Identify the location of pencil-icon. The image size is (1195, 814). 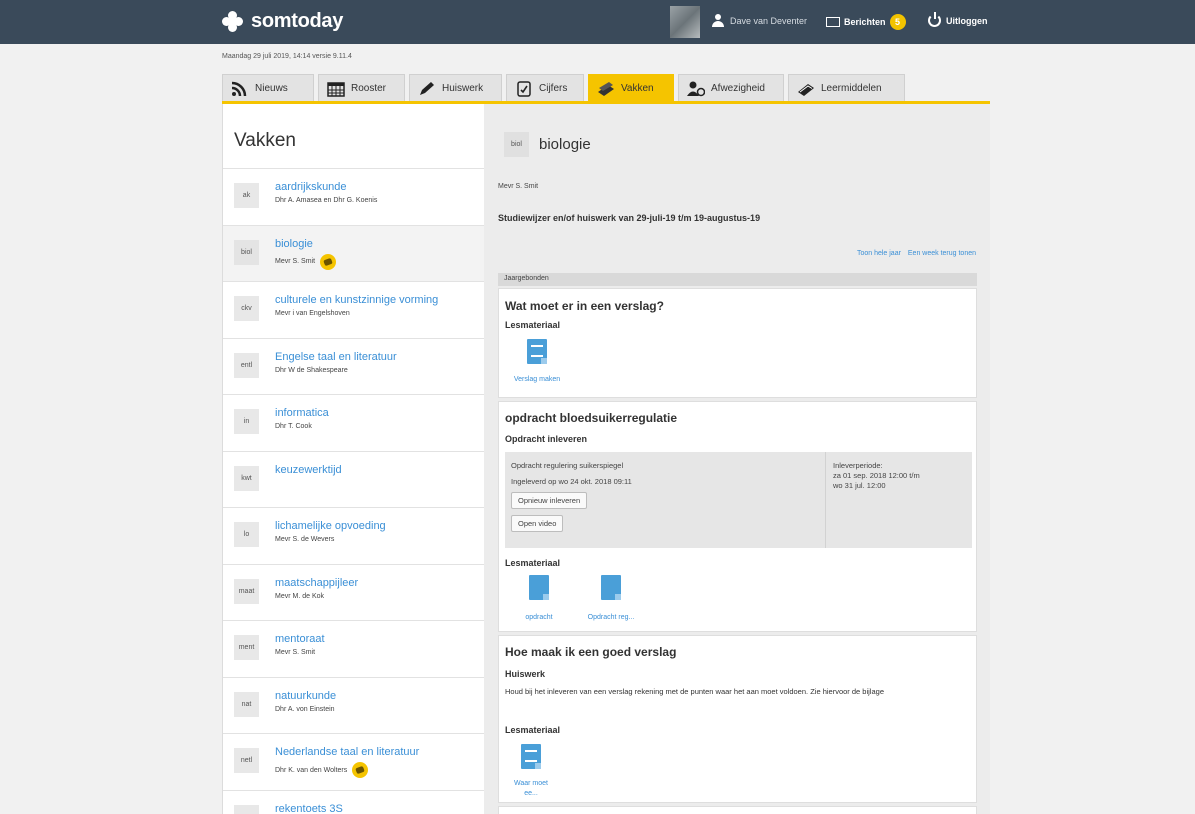
(427, 88).